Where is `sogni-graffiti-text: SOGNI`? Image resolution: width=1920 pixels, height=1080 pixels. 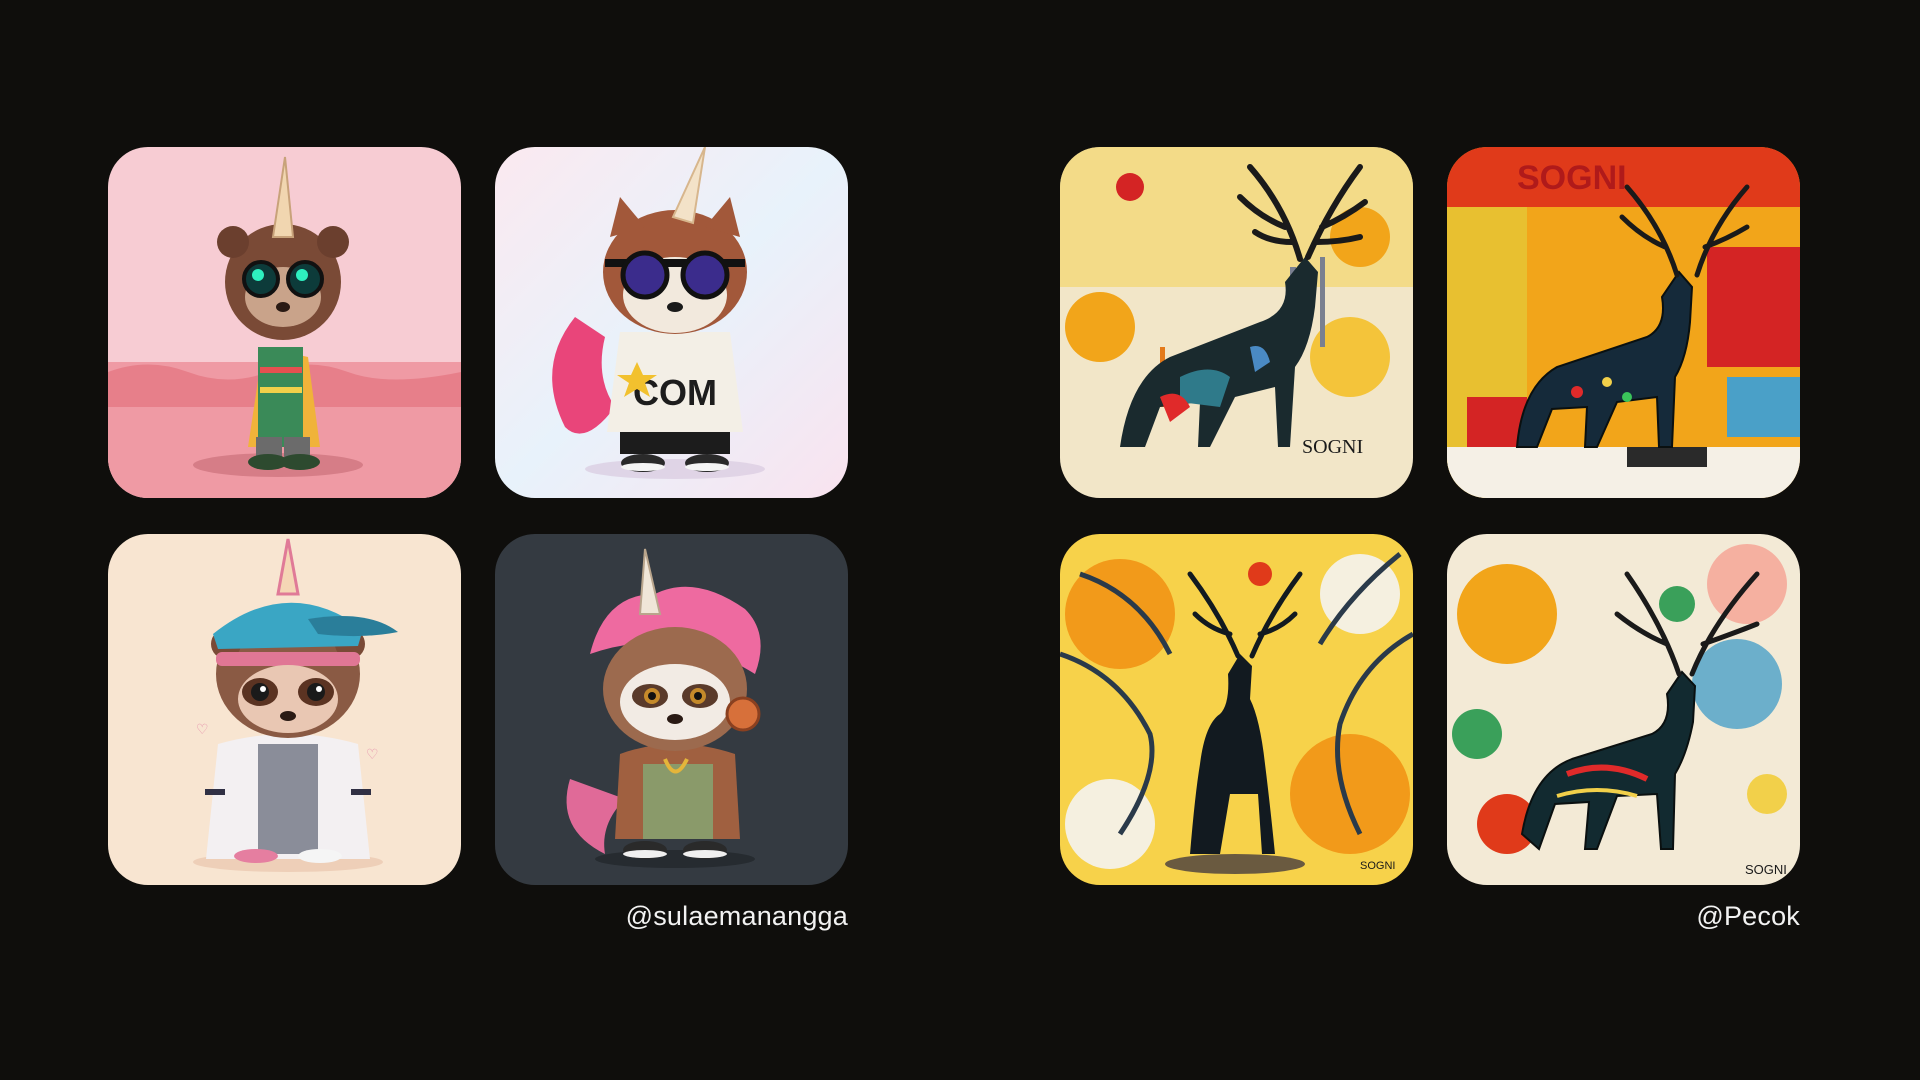 sogni-graffiti-text: SOGNI is located at coordinates (1572, 178).